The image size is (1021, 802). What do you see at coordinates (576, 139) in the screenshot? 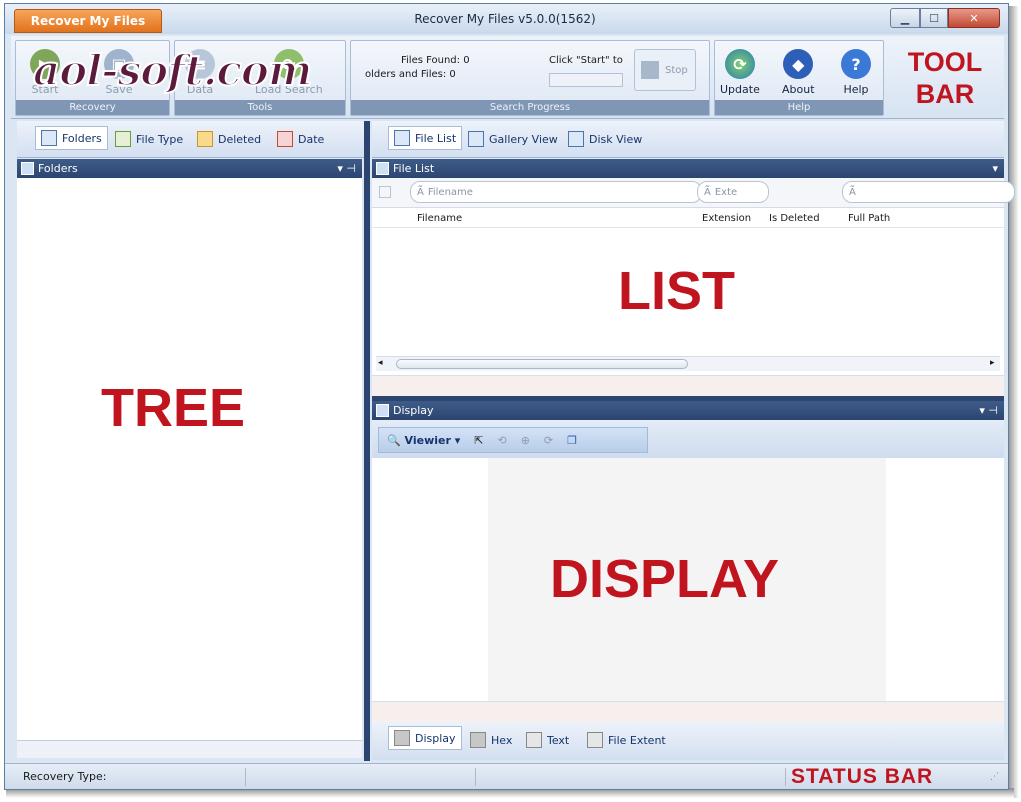
I see `disk-tab-icon` at bounding box center [576, 139].